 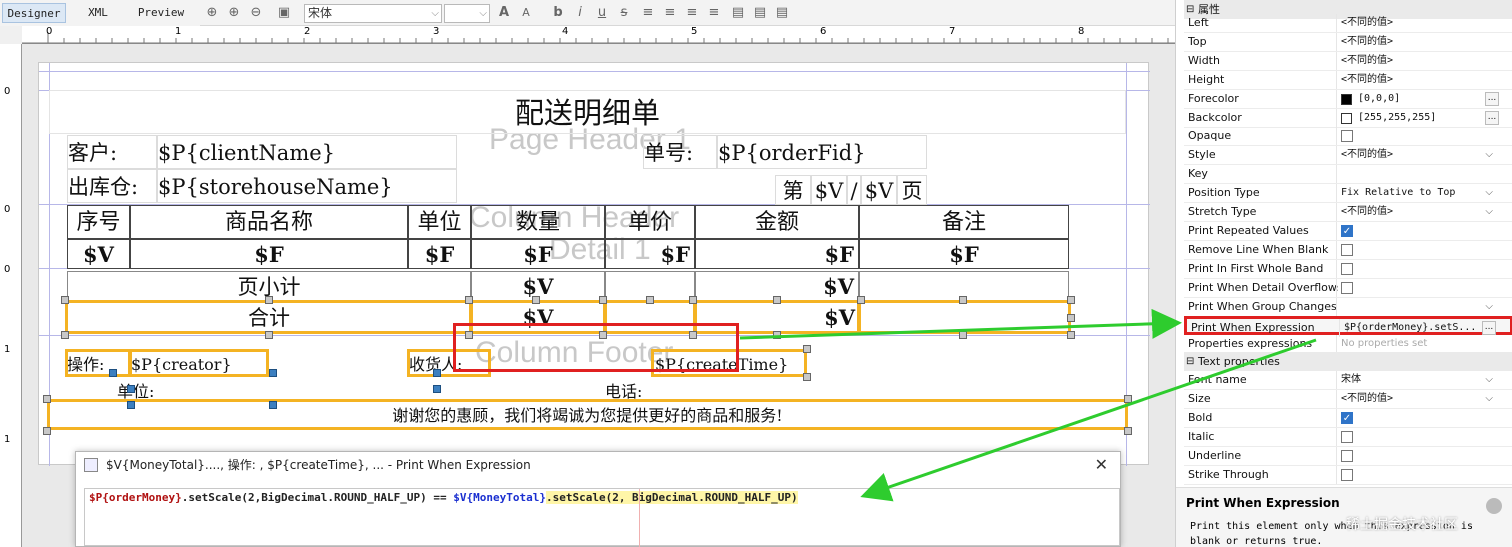 I want to click on annotation-arrows, so click(x=1028, y=405).